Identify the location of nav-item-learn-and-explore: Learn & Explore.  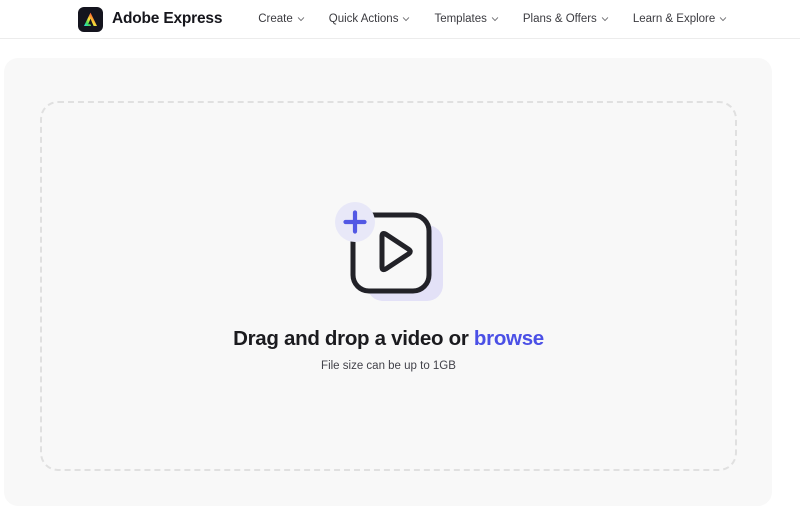
(680, 19).